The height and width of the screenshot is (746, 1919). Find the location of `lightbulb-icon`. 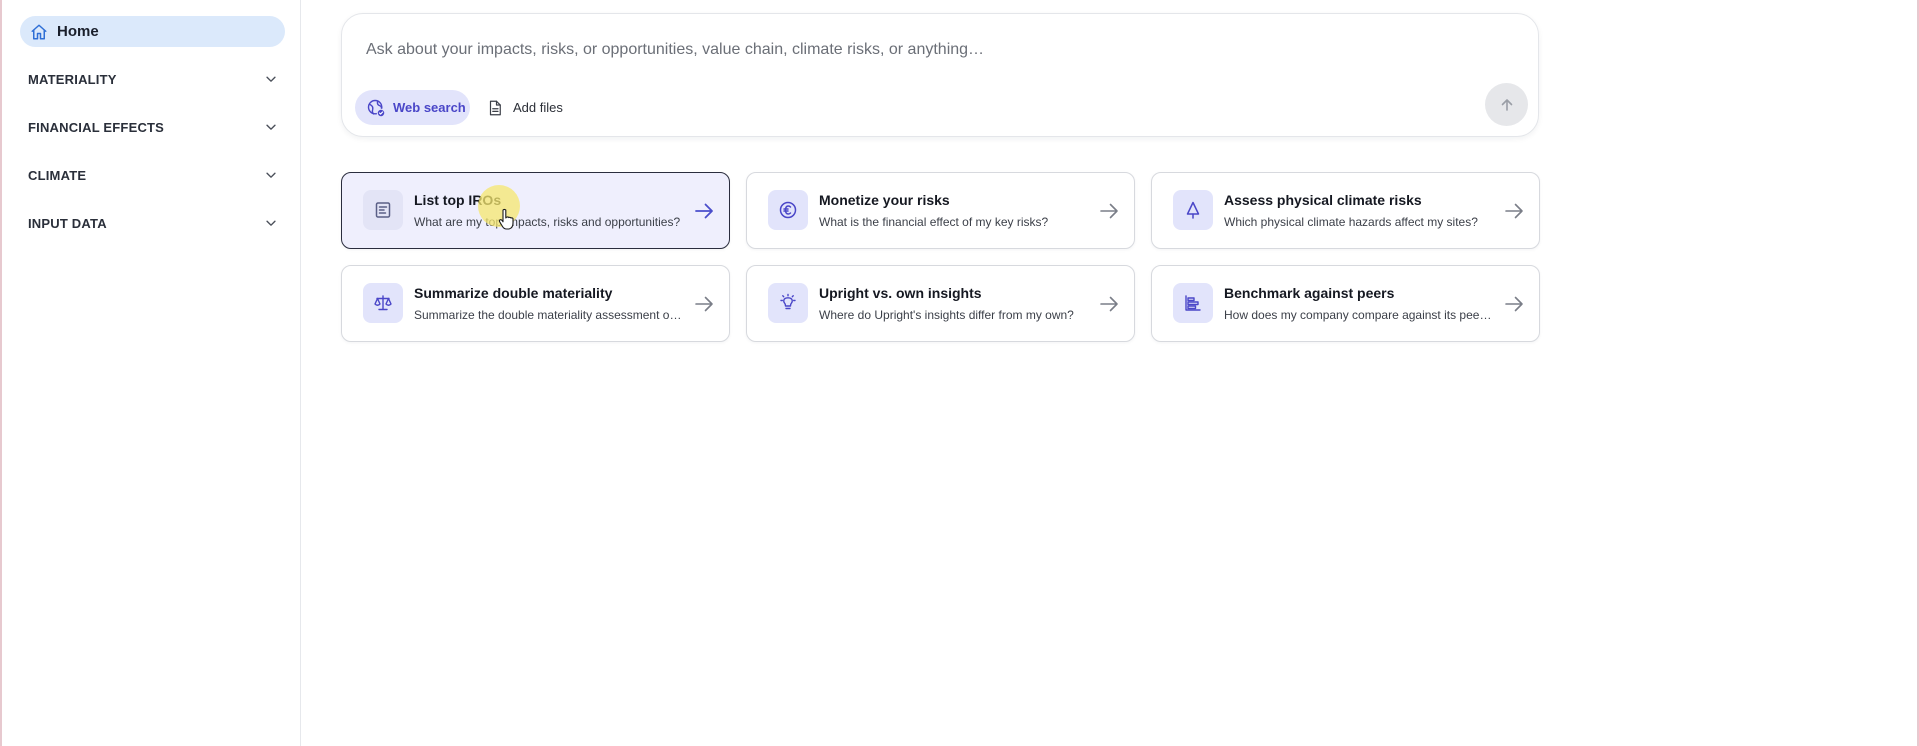

lightbulb-icon is located at coordinates (788, 301).